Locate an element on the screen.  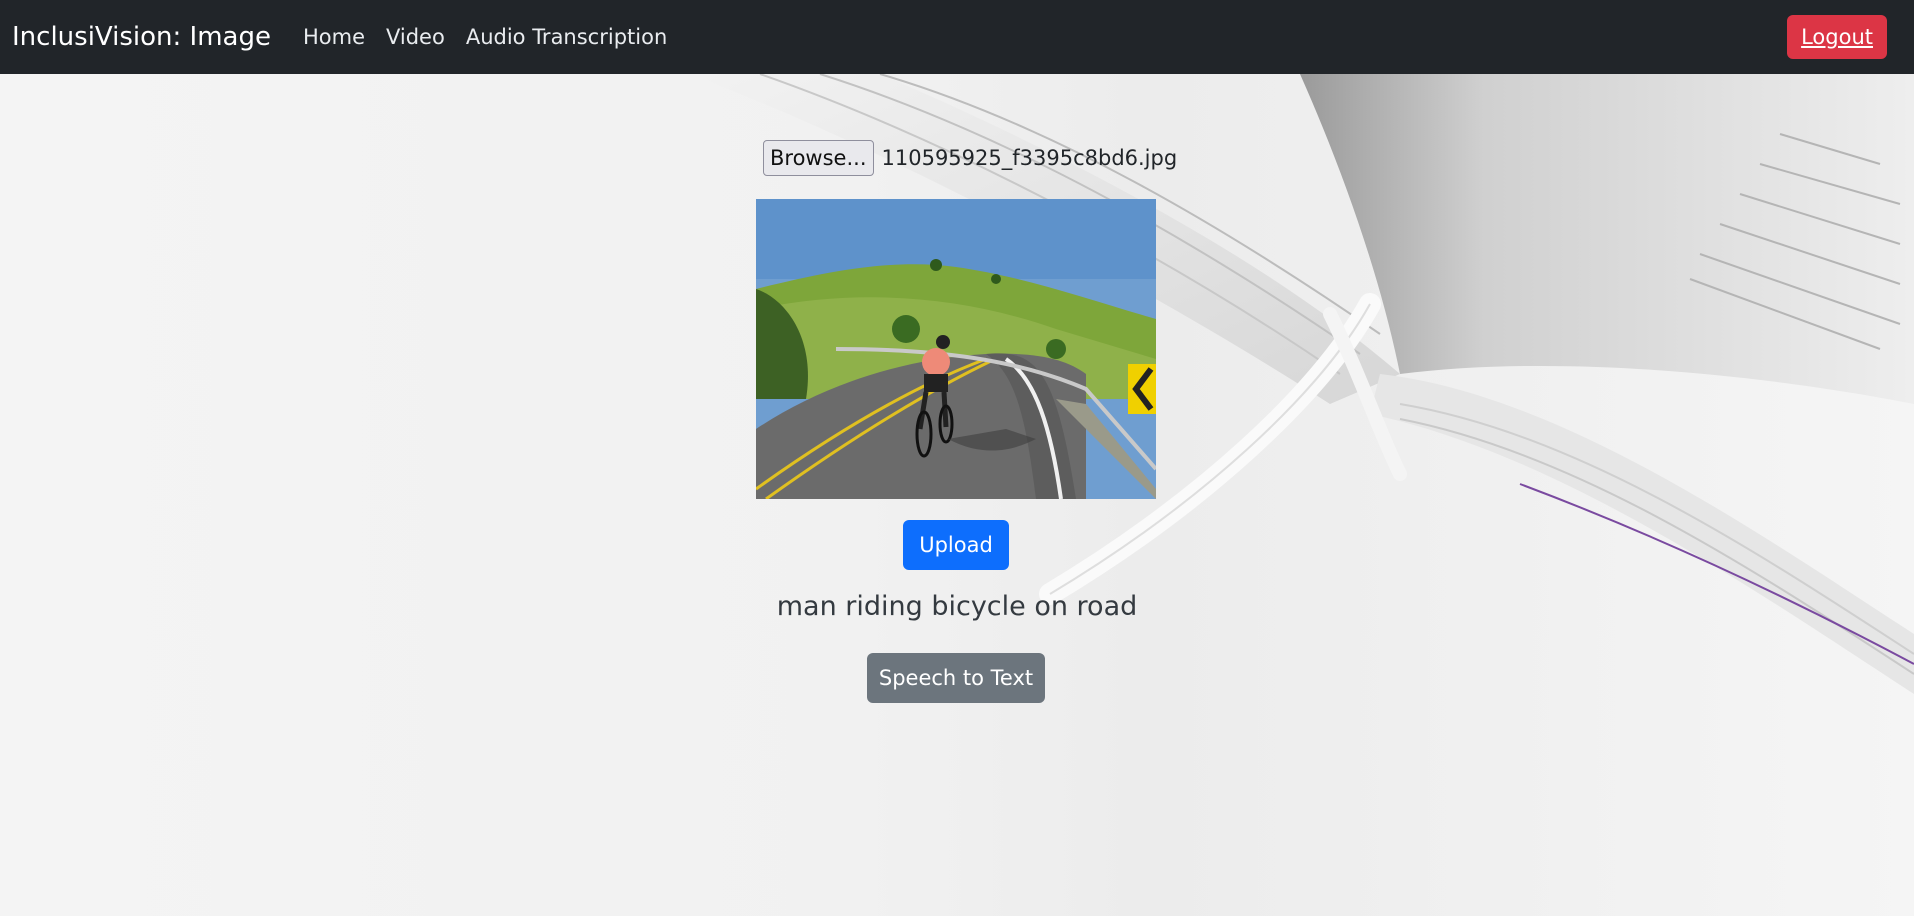
nav-link-audio-transcription: Audio Transcription is located at coordinates (566, 37).